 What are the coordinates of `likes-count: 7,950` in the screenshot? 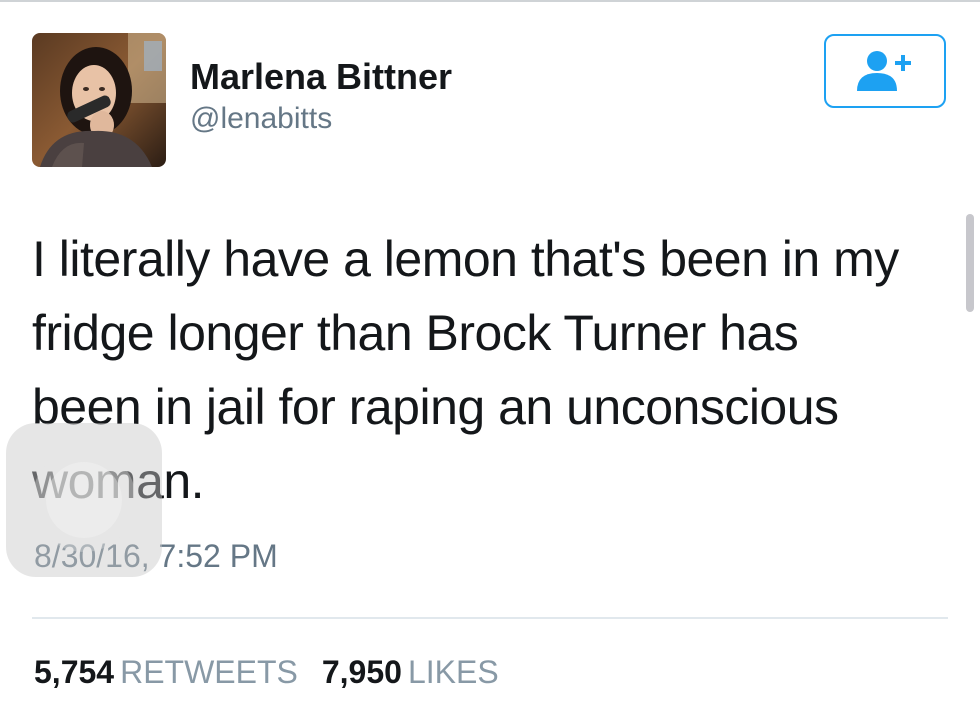 It's located at (362, 672).